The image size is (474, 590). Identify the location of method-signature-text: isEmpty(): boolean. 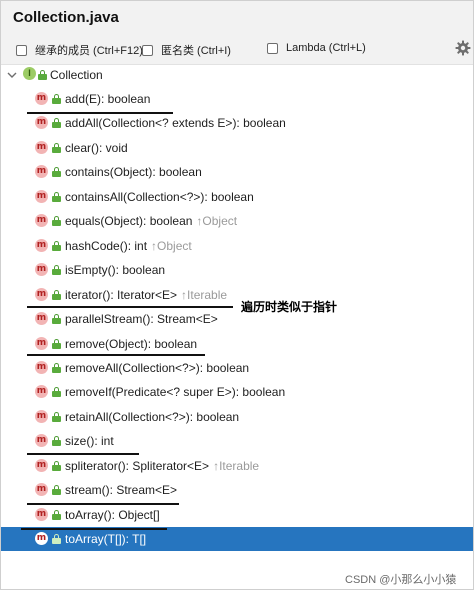
(115, 270).